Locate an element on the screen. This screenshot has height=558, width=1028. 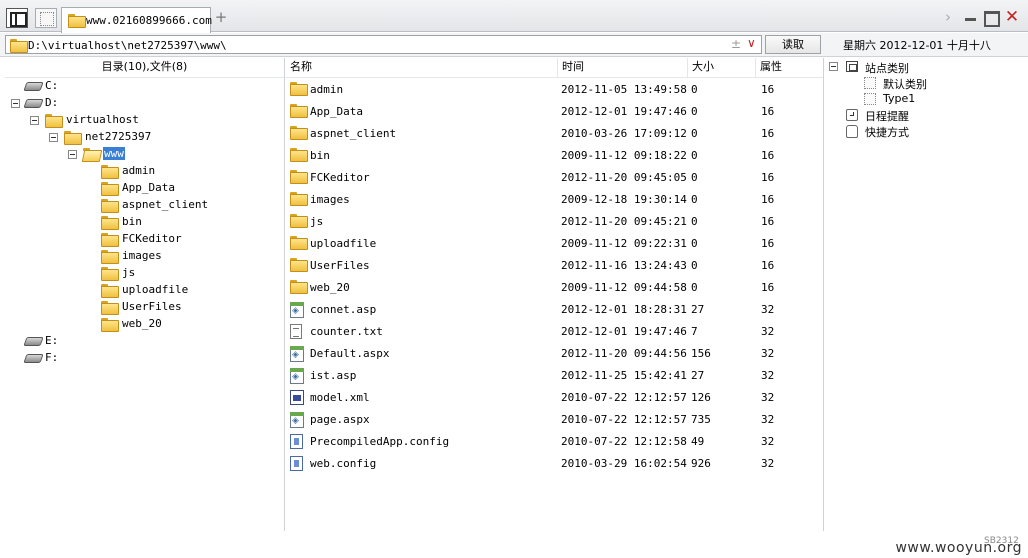
chevron-right-icon: › is located at coordinates (948, 17).